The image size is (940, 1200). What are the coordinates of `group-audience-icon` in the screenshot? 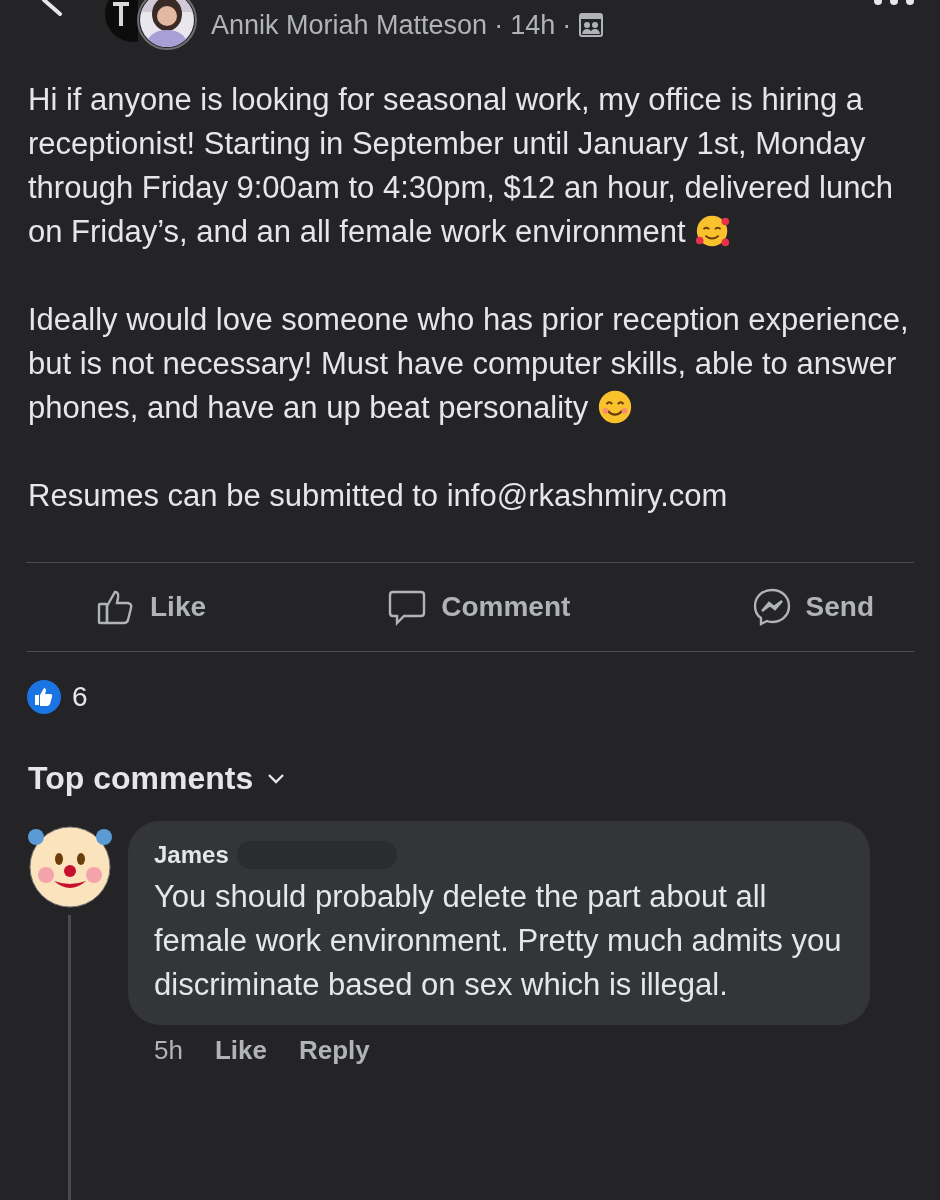 It's located at (591, 25).